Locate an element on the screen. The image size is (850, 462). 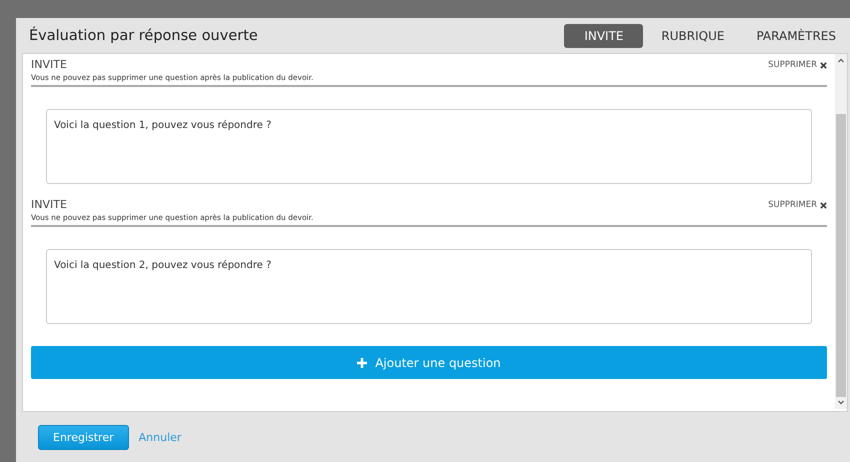
scrollbar is located at coordinates (841, 231).